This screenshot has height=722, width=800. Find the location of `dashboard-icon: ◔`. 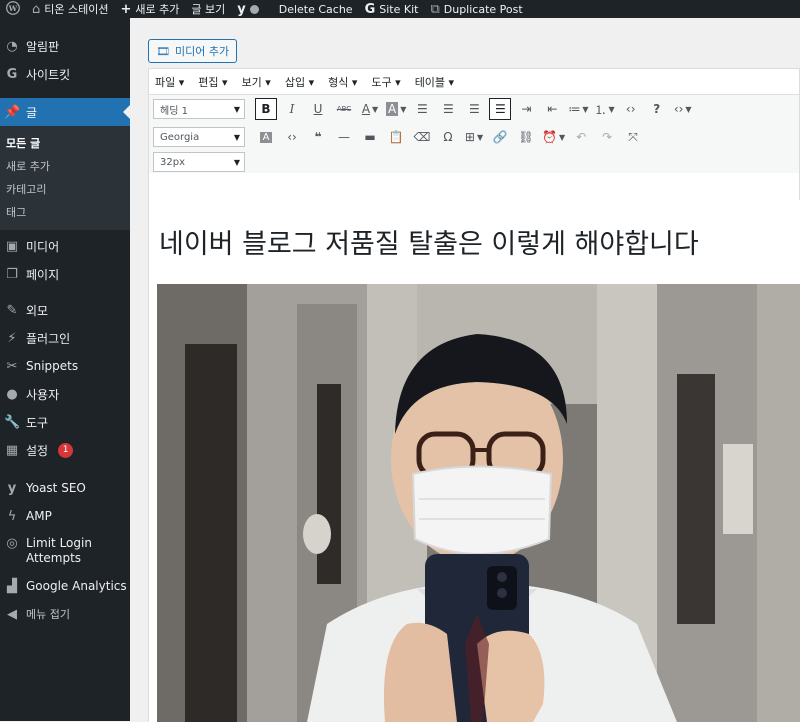

dashboard-icon: ◔ is located at coordinates (12, 46).